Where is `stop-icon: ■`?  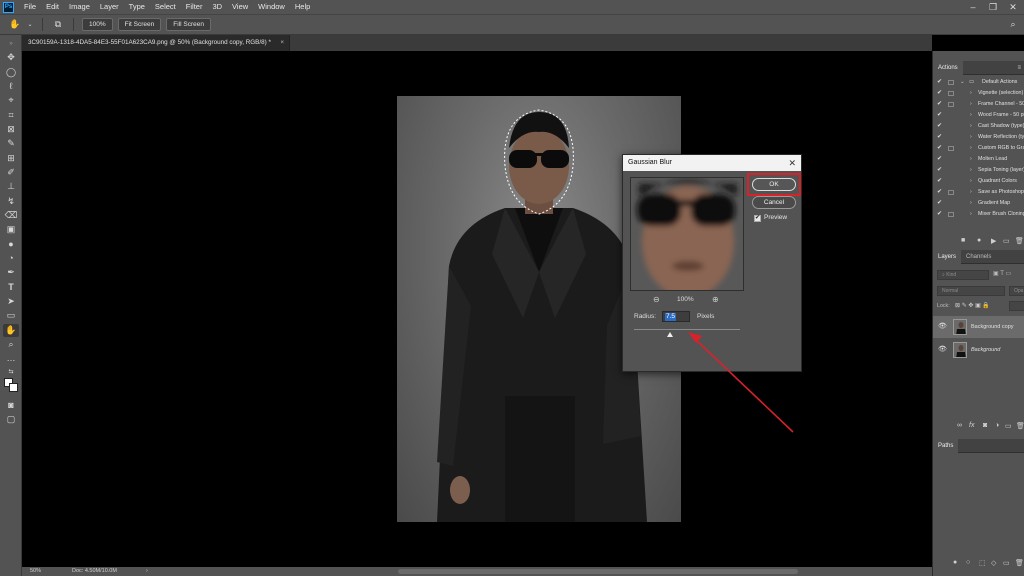
stop-icon: ■ is located at coordinates (963, 240).